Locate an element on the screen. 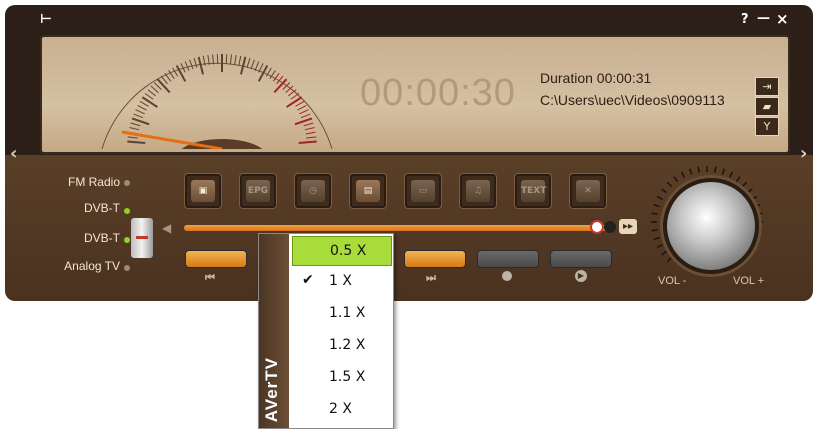  speed-option-1-5x: 1.5 X is located at coordinates (341, 377).